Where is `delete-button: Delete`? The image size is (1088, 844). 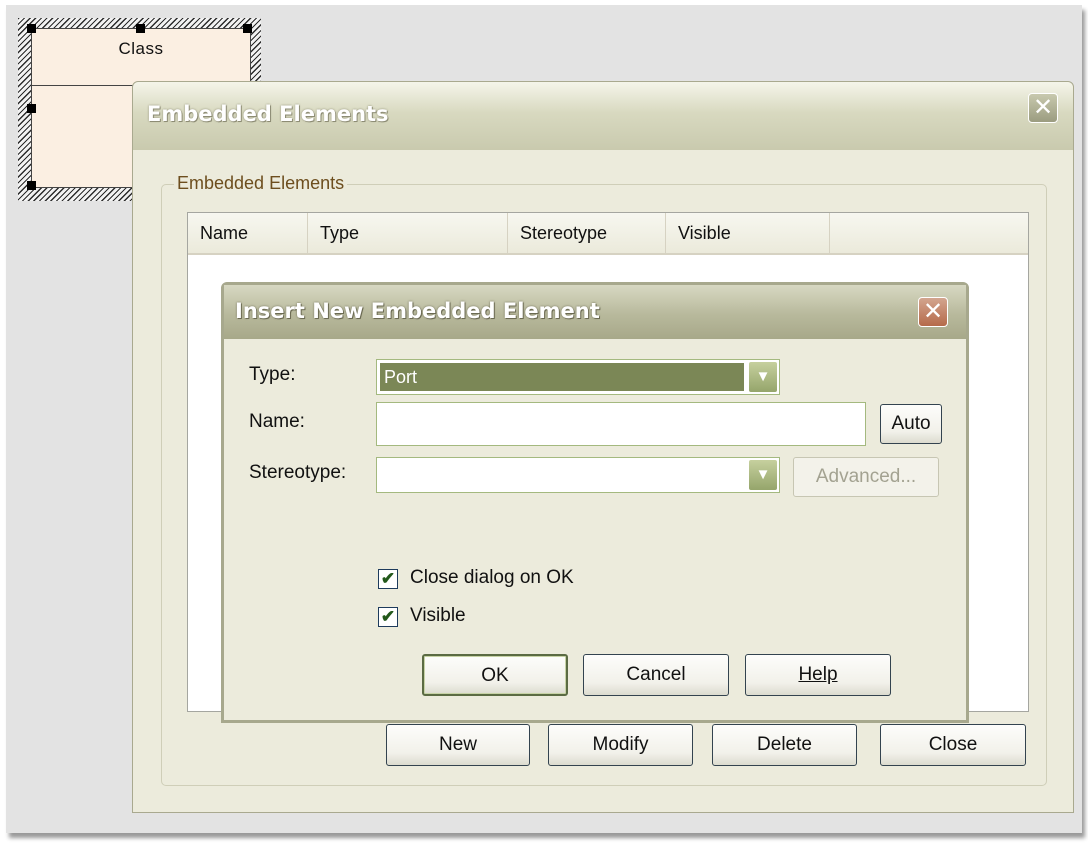 delete-button: Delete is located at coordinates (784, 745).